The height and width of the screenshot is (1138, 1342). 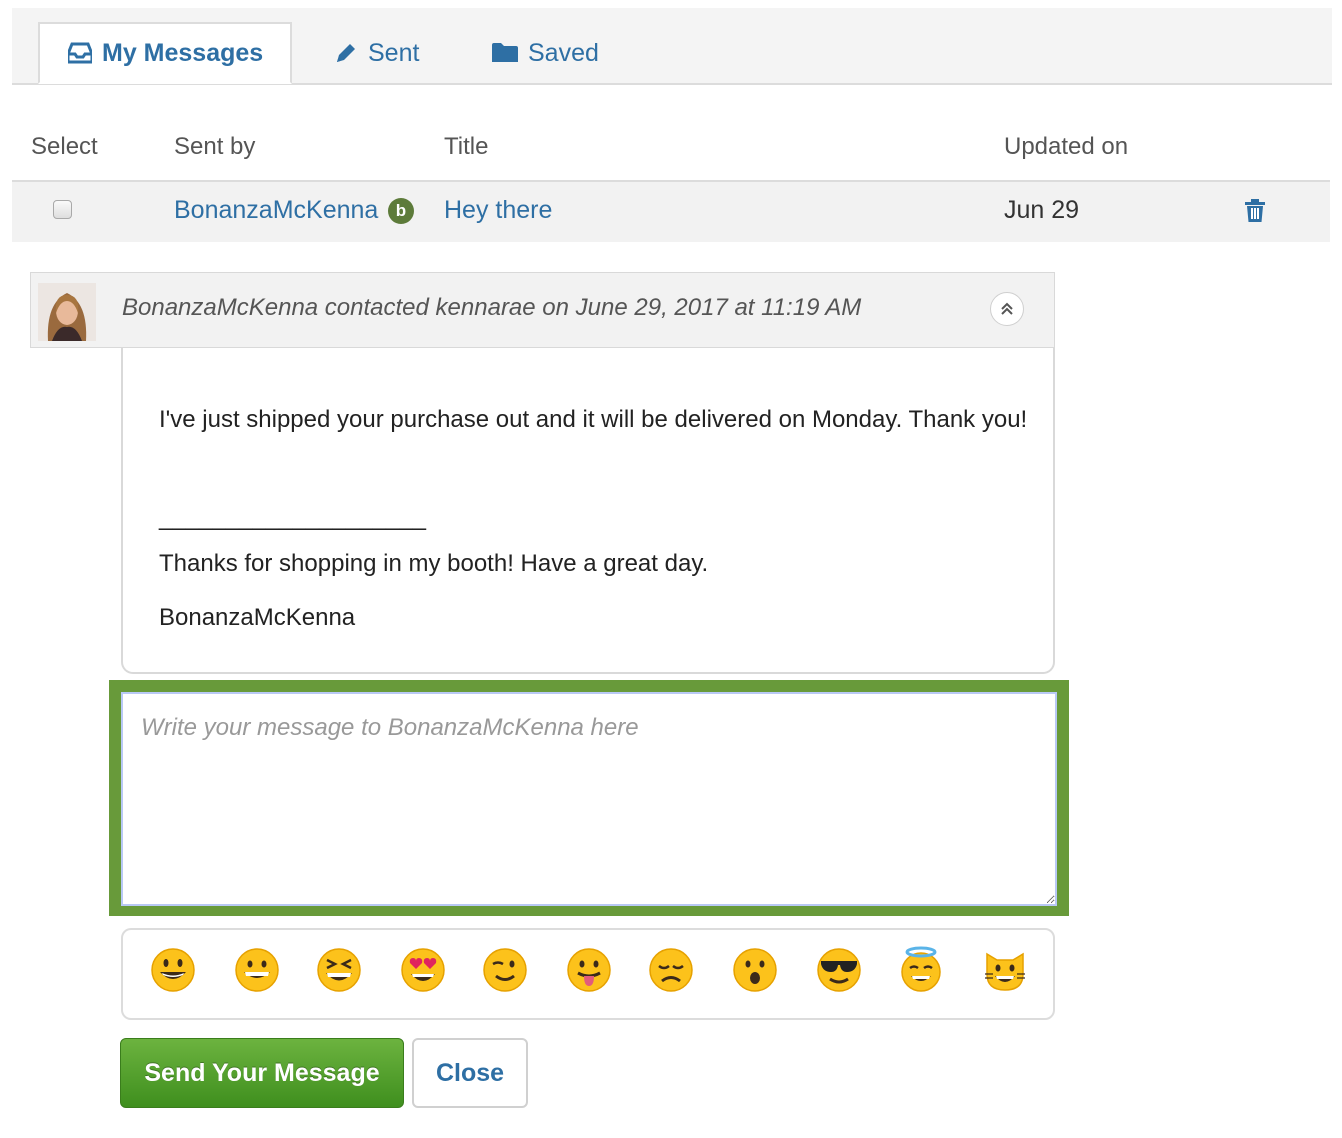 I want to click on smiley-cat-emoji-icon, so click(x=1005, y=970).